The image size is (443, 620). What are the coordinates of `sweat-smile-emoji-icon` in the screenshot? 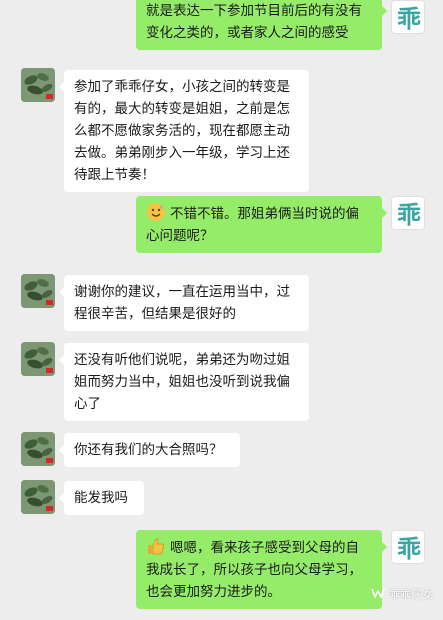 It's located at (156, 212).